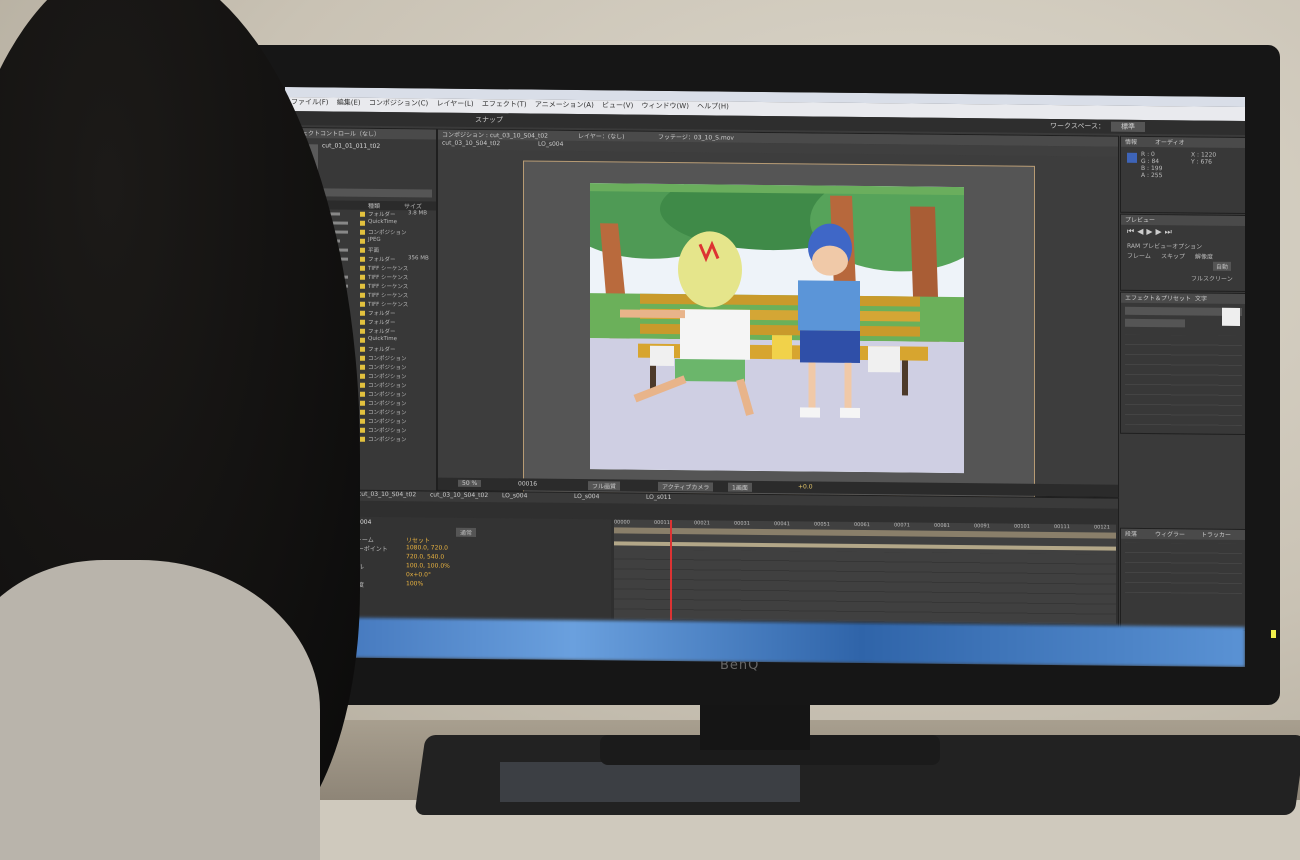 The image size is (1300, 860). I want to click on transform-property-value: 720.0, 540.0, so click(425, 556).